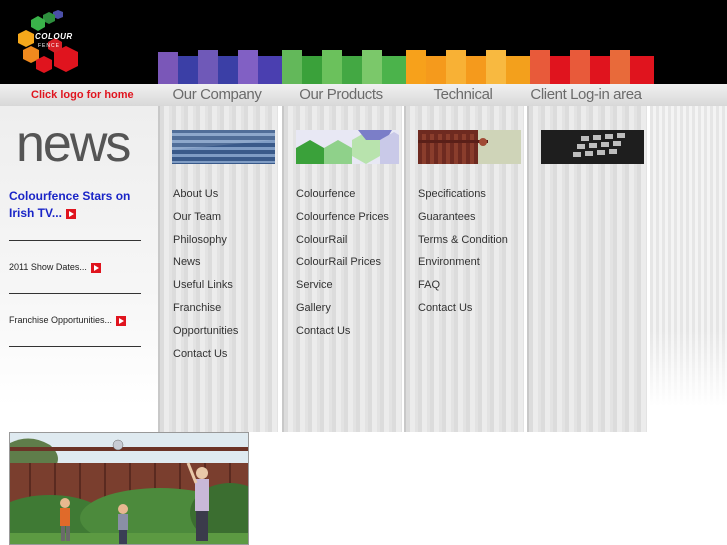 The width and height of the screenshot is (727, 545). Describe the element at coordinates (469, 147) in the screenshot. I see `fence-post-image` at that location.